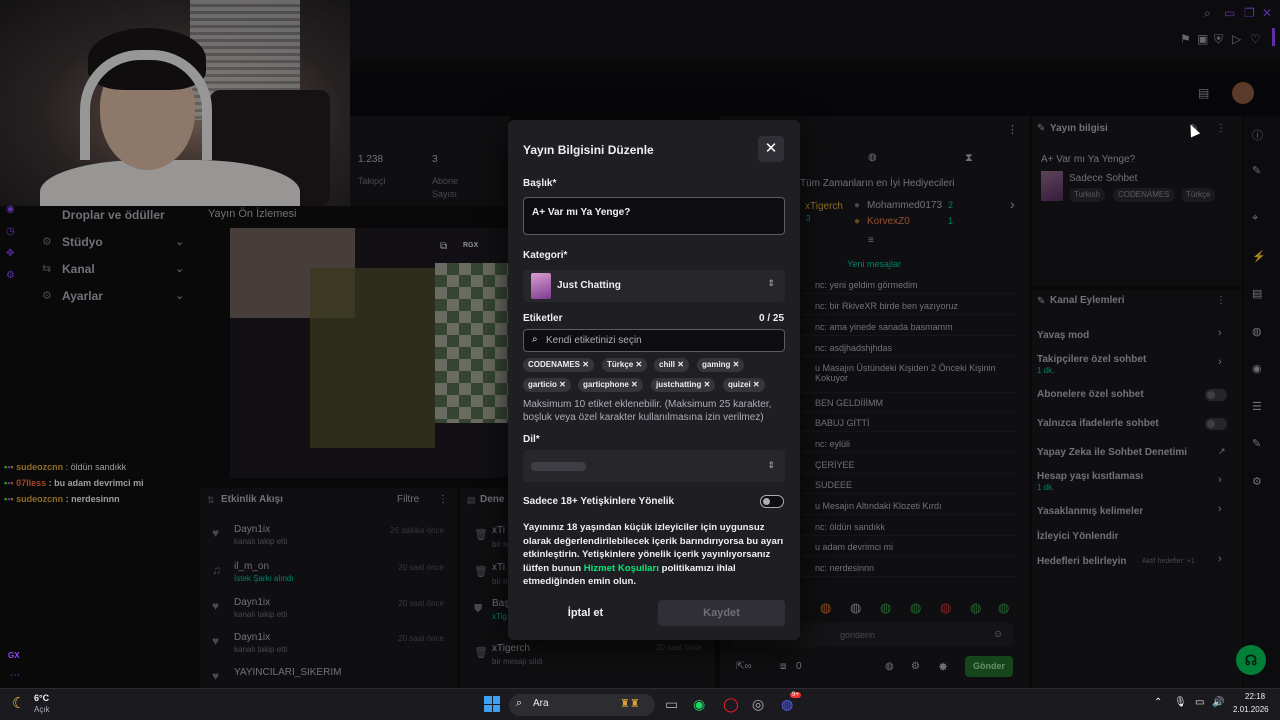 The image size is (1280, 720). What do you see at coordinates (630, 704) in the screenshot?
I see `search-highlight-icon: ♜♜` at bounding box center [630, 704].